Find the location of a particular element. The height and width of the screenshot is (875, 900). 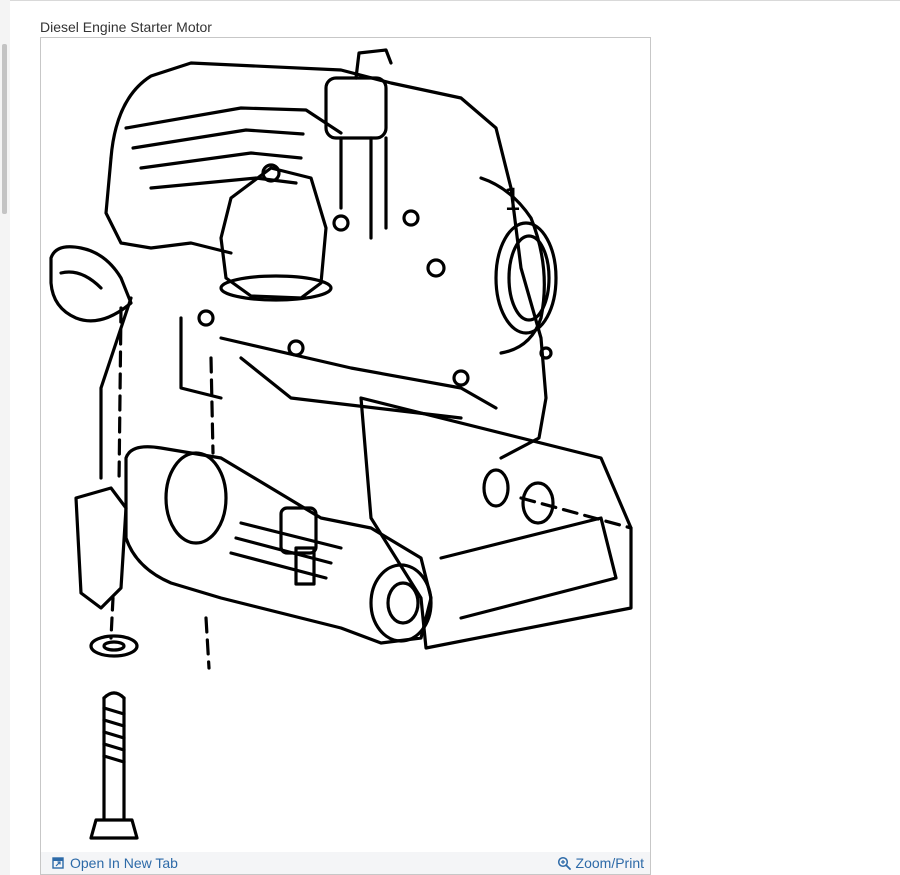

scrollbar-thumb is located at coordinates (4, 129).